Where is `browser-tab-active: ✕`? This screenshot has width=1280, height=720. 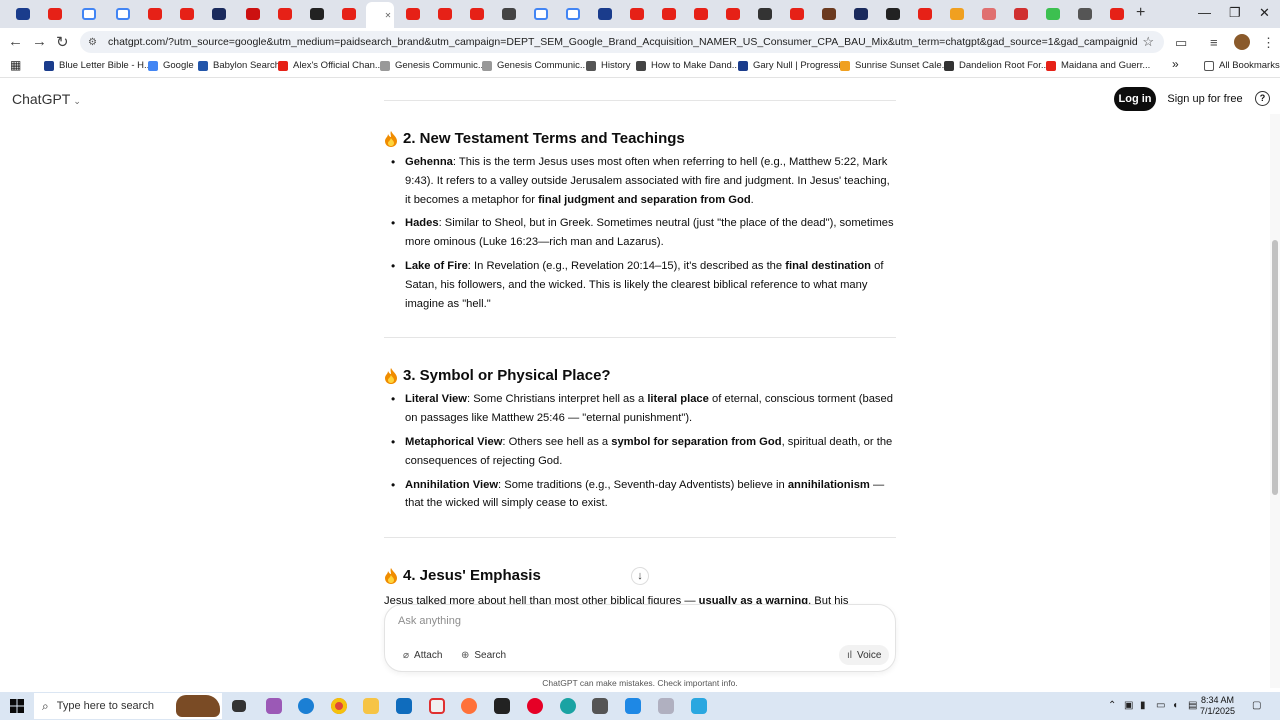 browser-tab-active: ✕ is located at coordinates (380, 15).